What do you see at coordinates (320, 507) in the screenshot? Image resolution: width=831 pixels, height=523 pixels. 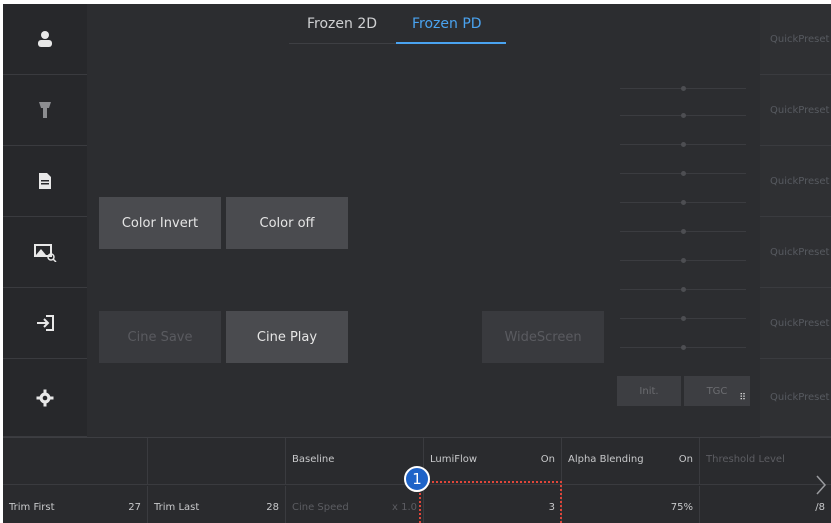 I see `cine-speed-label: Cine Speed` at bounding box center [320, 507].